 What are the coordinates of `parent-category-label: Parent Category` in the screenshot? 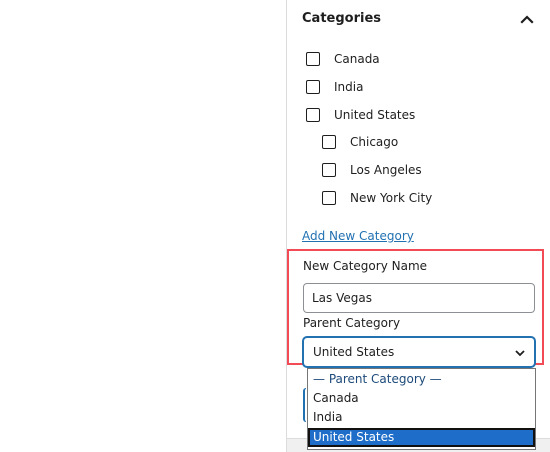 It's located at (352, 323).